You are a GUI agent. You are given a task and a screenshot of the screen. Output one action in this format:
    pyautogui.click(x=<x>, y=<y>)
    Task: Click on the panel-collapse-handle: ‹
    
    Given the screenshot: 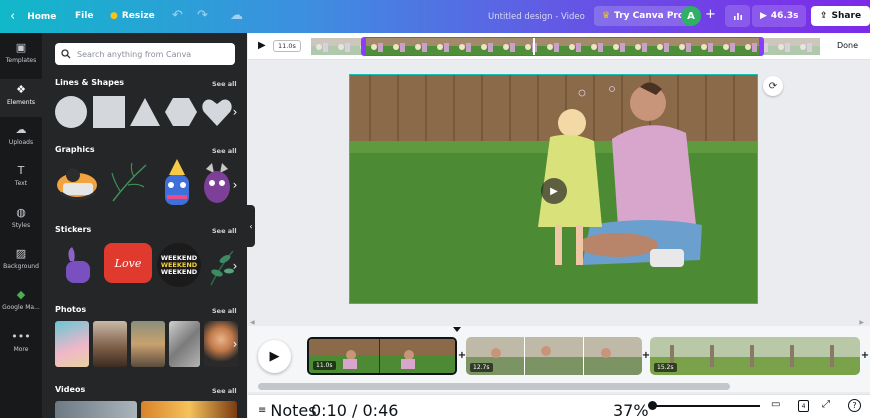 What is the action you would take?
    pyautogui.click(x=251, y=226)
    